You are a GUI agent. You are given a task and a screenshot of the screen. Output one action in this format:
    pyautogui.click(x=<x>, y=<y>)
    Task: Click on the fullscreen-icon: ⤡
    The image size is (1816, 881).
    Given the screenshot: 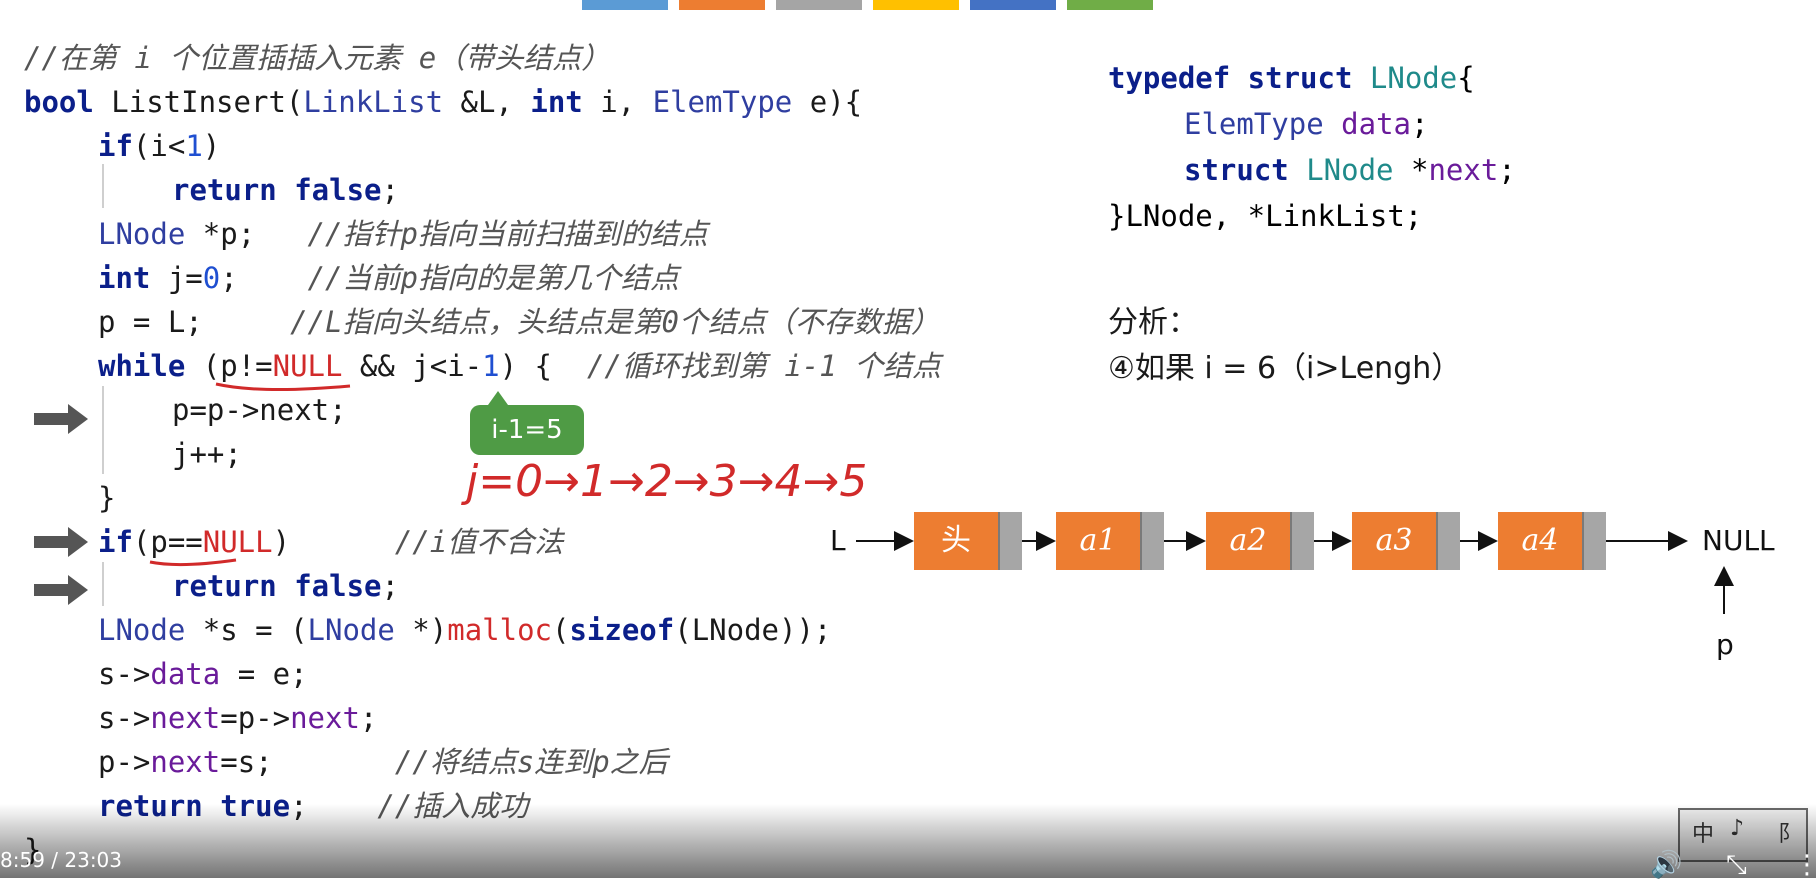 What is the action you would take?
    pyautogui.click(x=1736, y=865)
    